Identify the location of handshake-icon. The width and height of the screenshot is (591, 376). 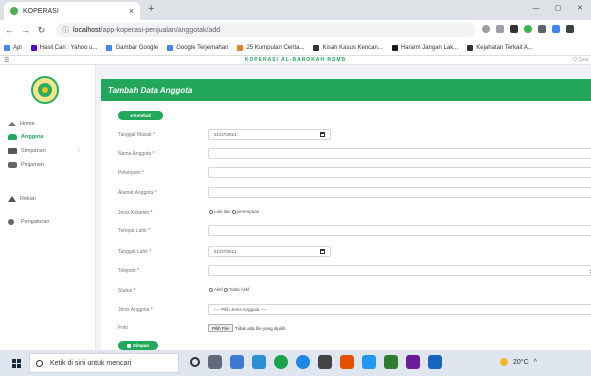
(12, 165).